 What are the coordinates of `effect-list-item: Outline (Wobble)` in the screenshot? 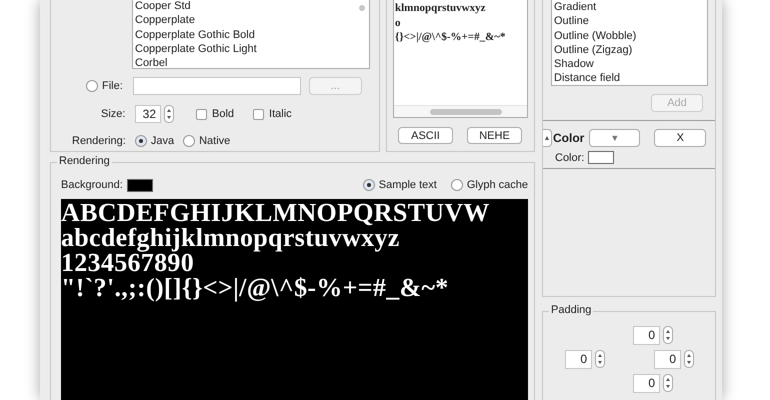 It's located at (630, 35).